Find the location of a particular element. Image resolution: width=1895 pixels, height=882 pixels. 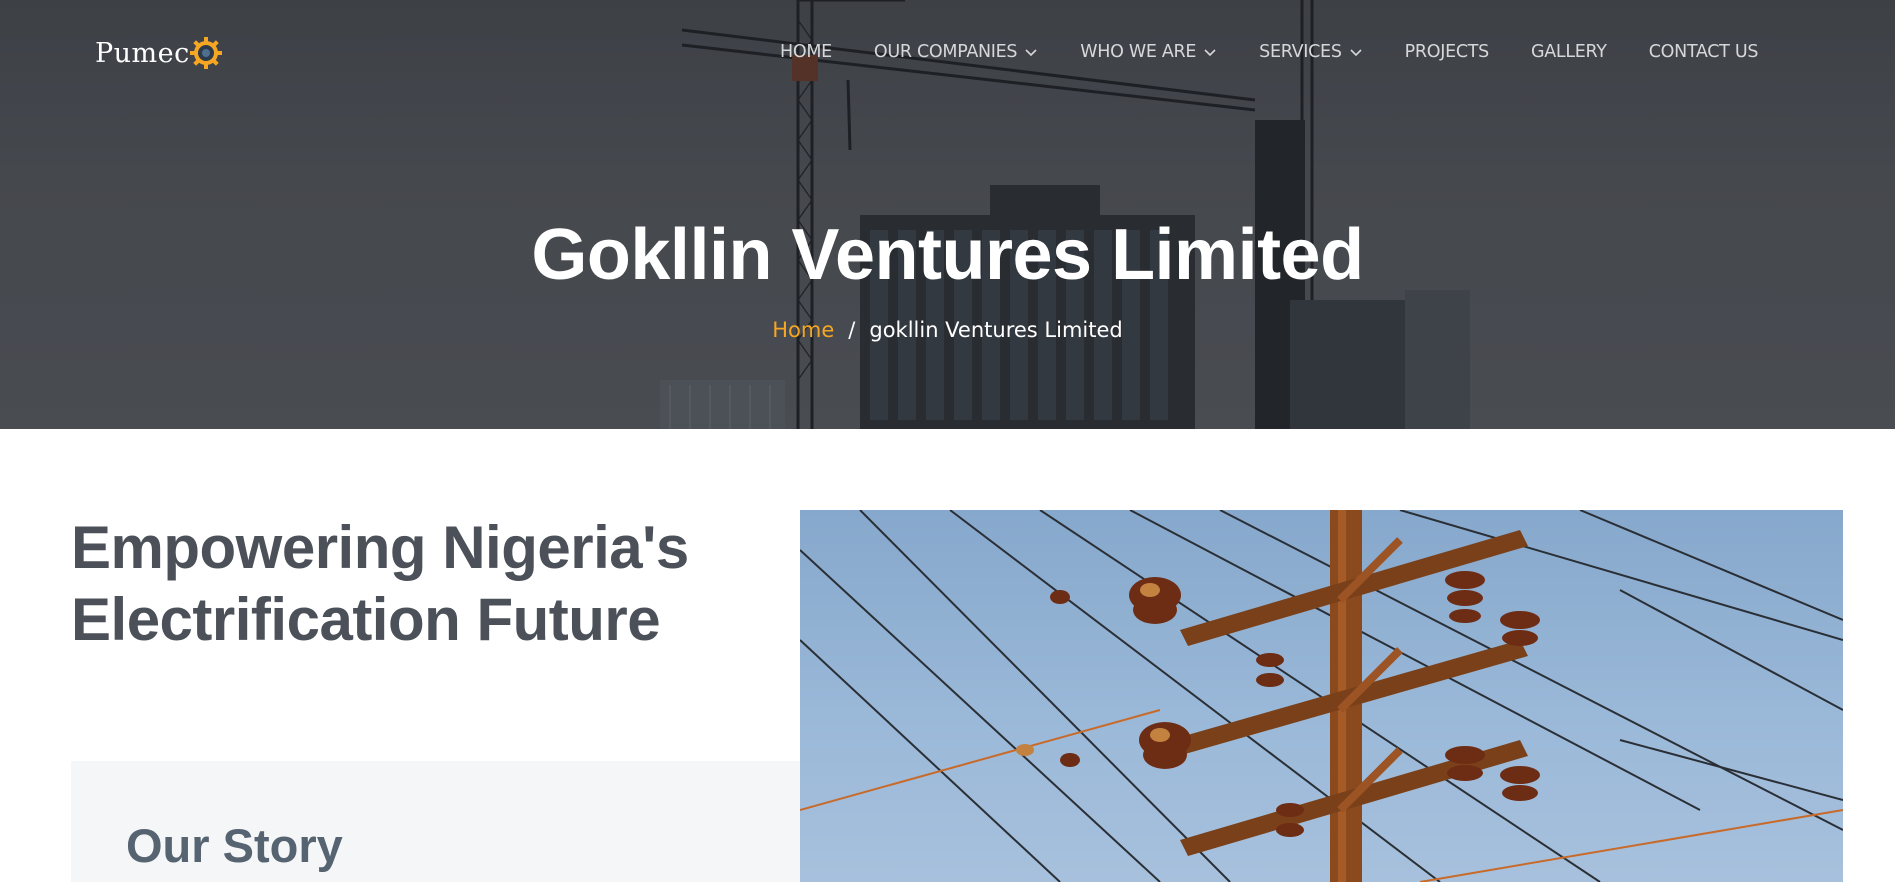

breadcrumb-current: gokllin Ventures Limited is located at coordinates (996, 330).